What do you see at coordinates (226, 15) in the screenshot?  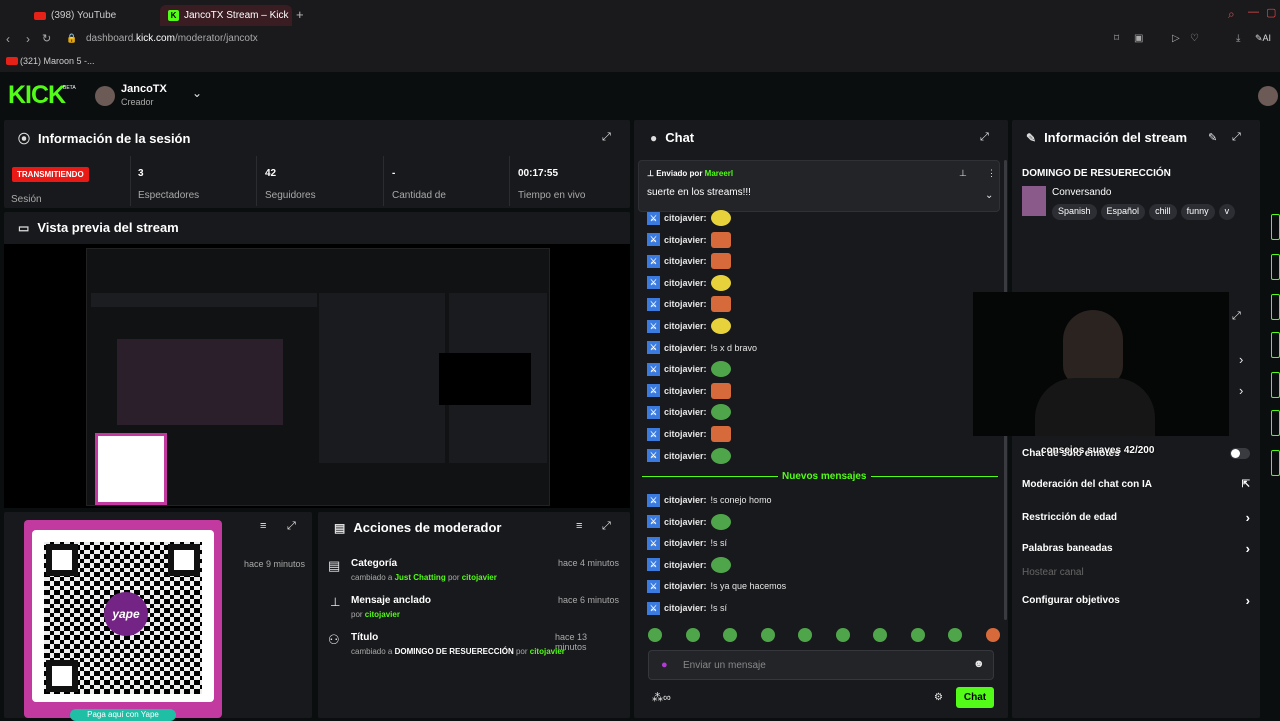 I see `tab-kick: K JancoTX Stream – Kick` at bounding box center [226, 15].